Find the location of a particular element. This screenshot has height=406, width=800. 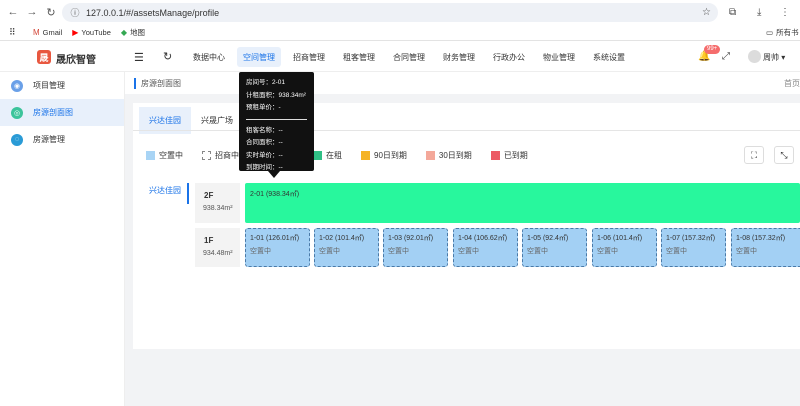

logo-icon: 晟 is located at coordinates (44, 57).